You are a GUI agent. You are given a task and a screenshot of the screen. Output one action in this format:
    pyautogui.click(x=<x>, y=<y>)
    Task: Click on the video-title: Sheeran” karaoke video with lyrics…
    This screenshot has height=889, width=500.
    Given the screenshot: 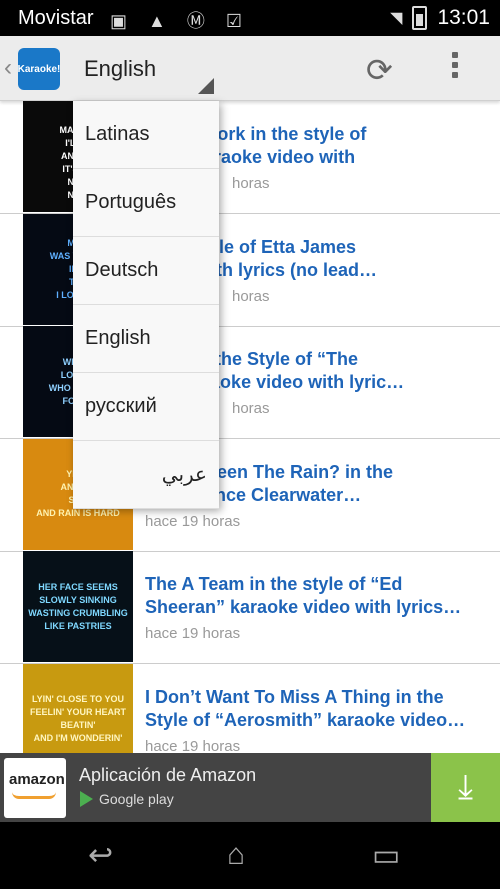 What is the action you would take?
    pyautogui.click(x=312, y=607)
    